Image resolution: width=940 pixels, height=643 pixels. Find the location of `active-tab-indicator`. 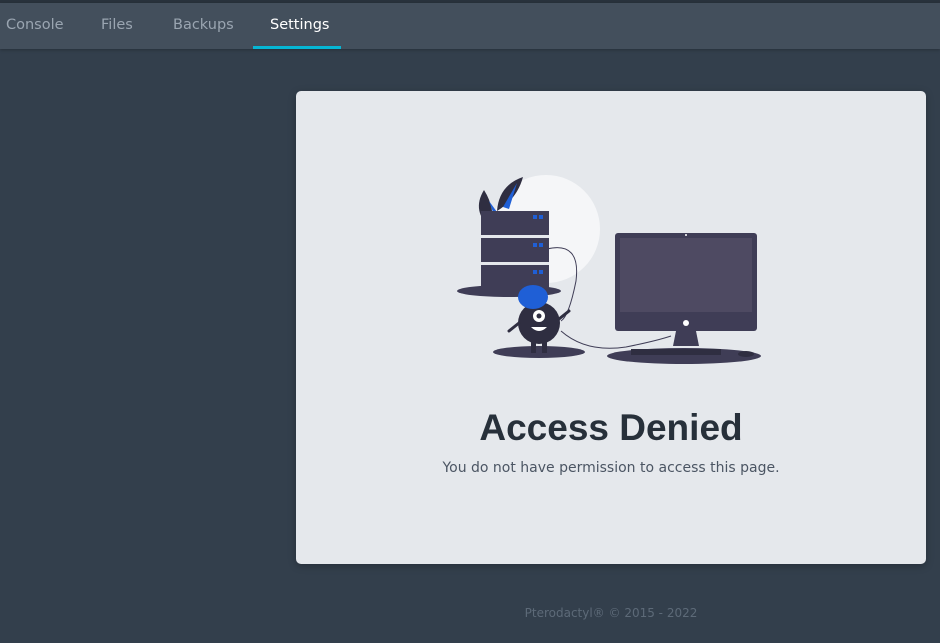

active-tab-indicator is located at coordinates (297, 47).